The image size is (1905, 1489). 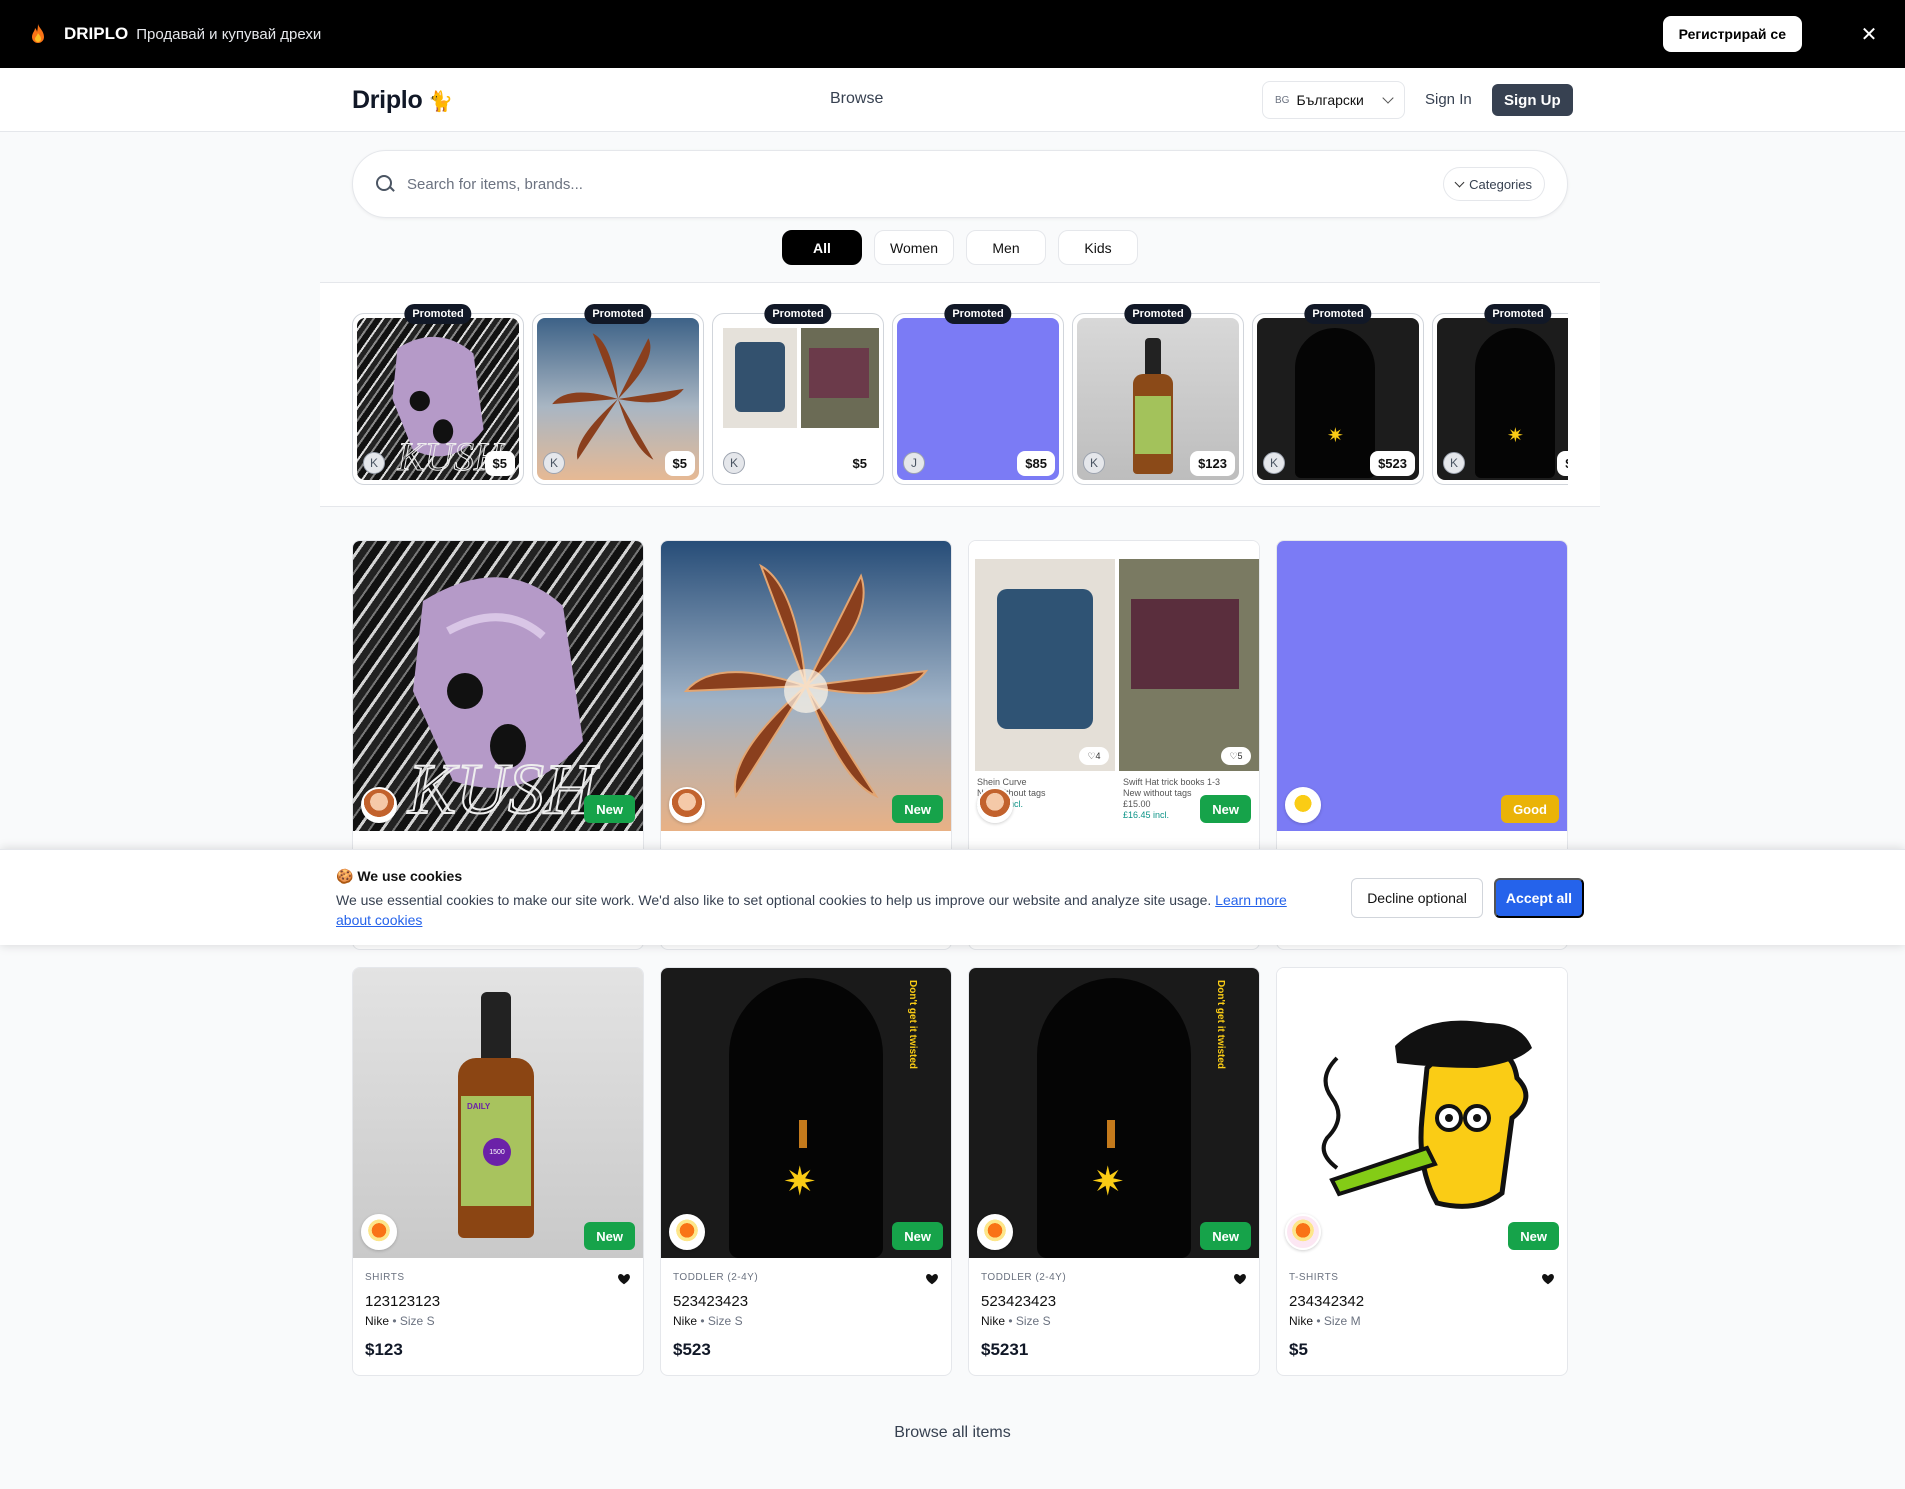 What do you see at coordinates (438, 394) in the screenshot?
I see `promoted-card: Promoted KUSH K $5` at bounding box center [438, 394].